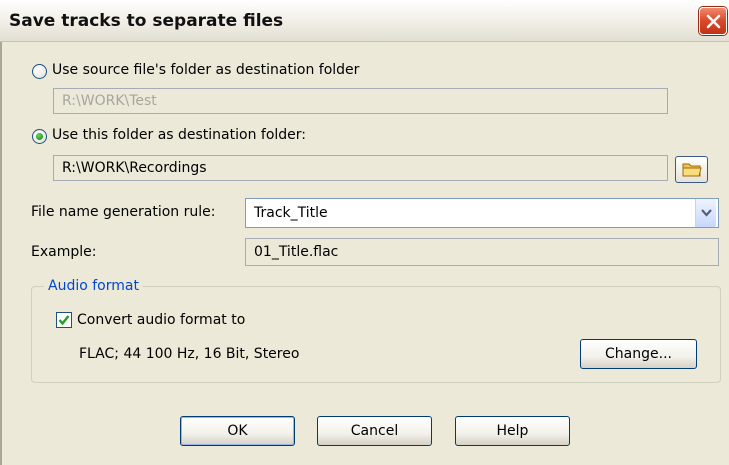  I want to click on naming-rule-dropdown-button, so click(705, 213).